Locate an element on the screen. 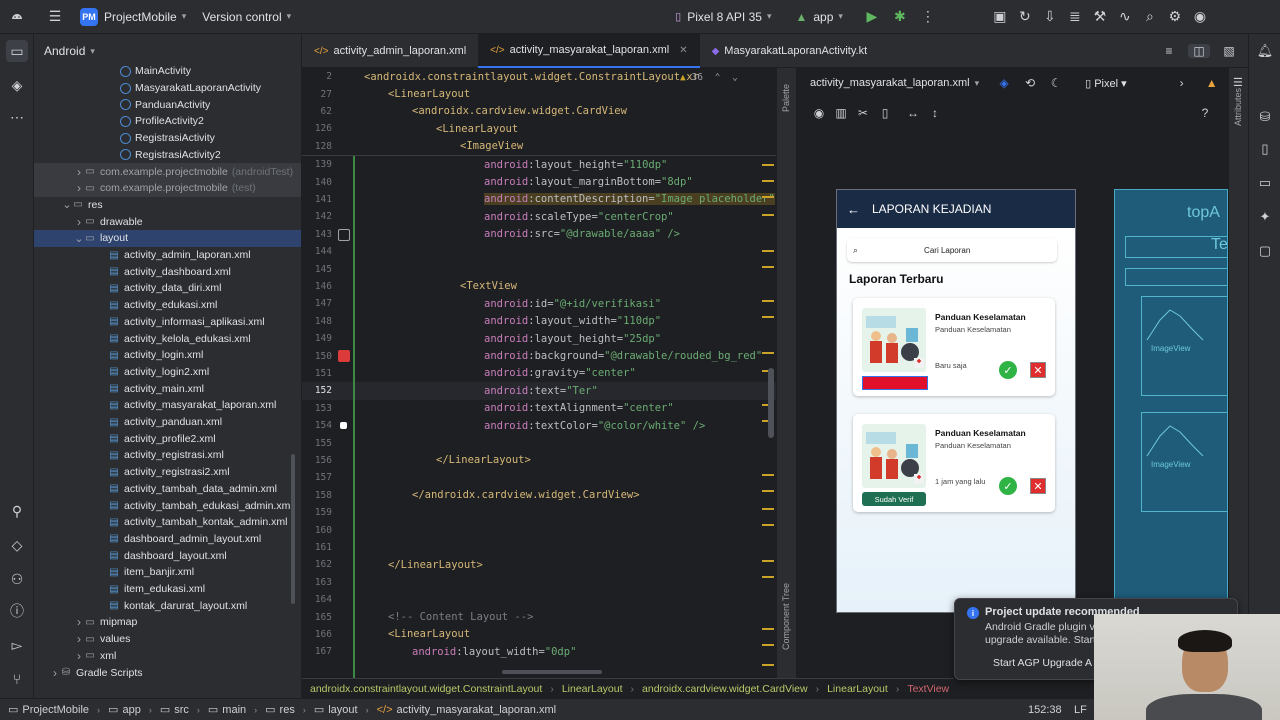 The width and height of the screenshot is (1280, 720). expand-horizontal-icon: ↔ is located at coordinates (913, 113).